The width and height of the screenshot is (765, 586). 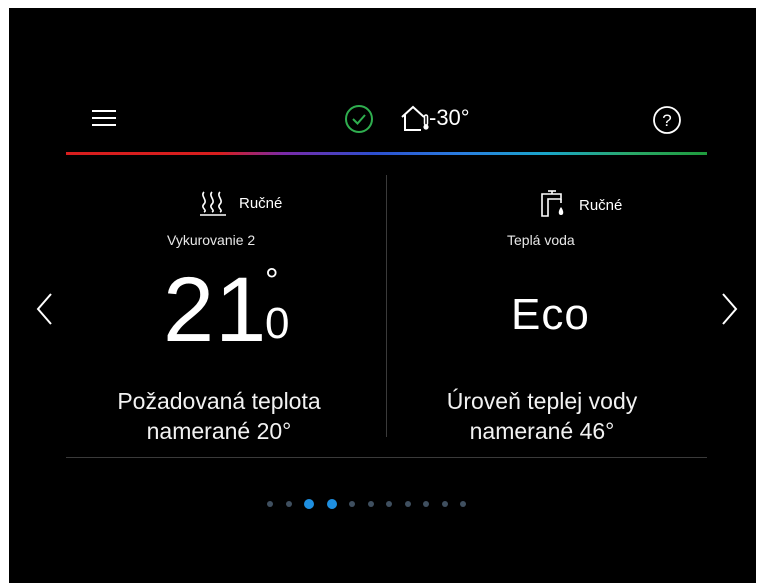 I want to click on menu-button, so click(x=104, y=118).